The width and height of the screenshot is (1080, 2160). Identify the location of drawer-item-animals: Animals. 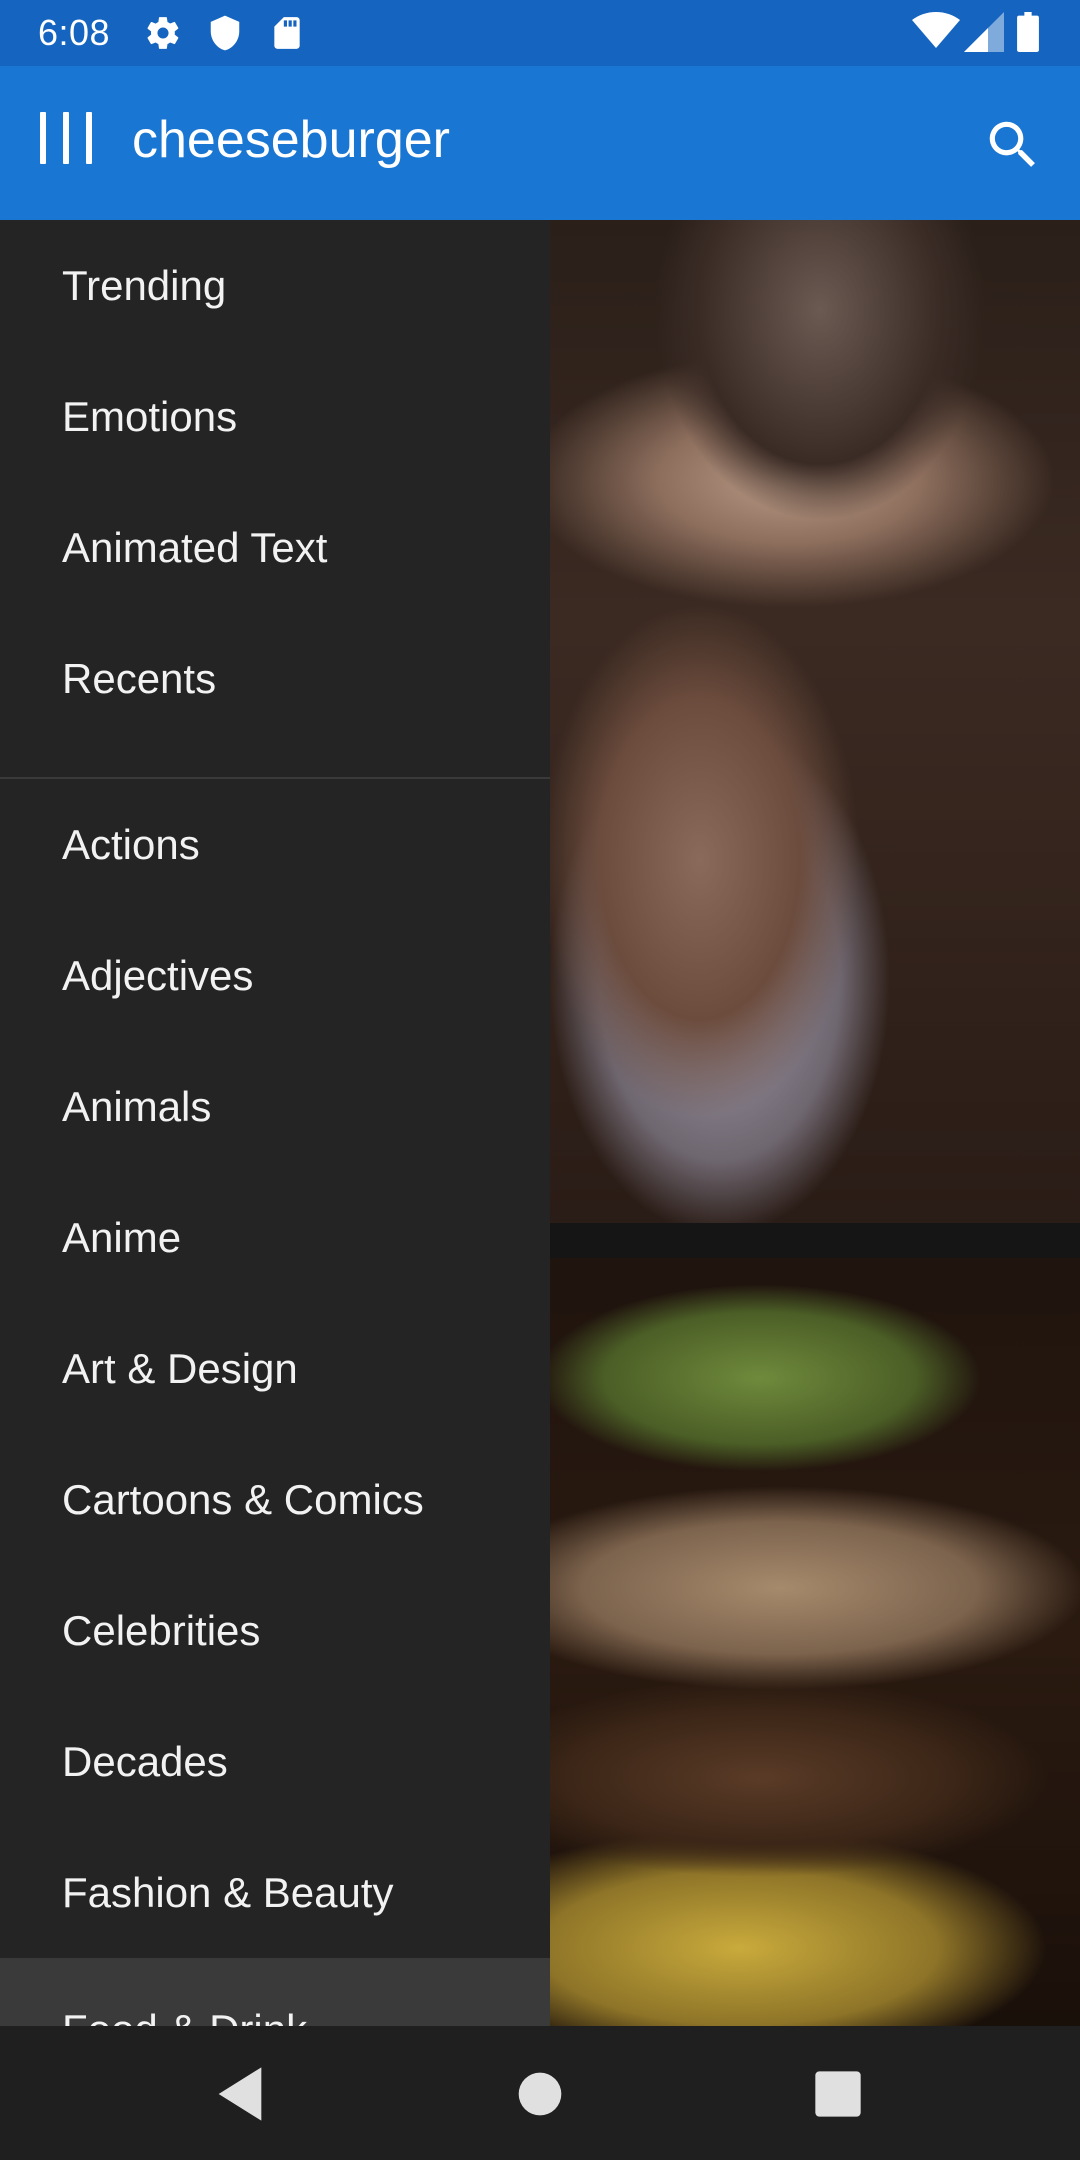
(275, 1106).